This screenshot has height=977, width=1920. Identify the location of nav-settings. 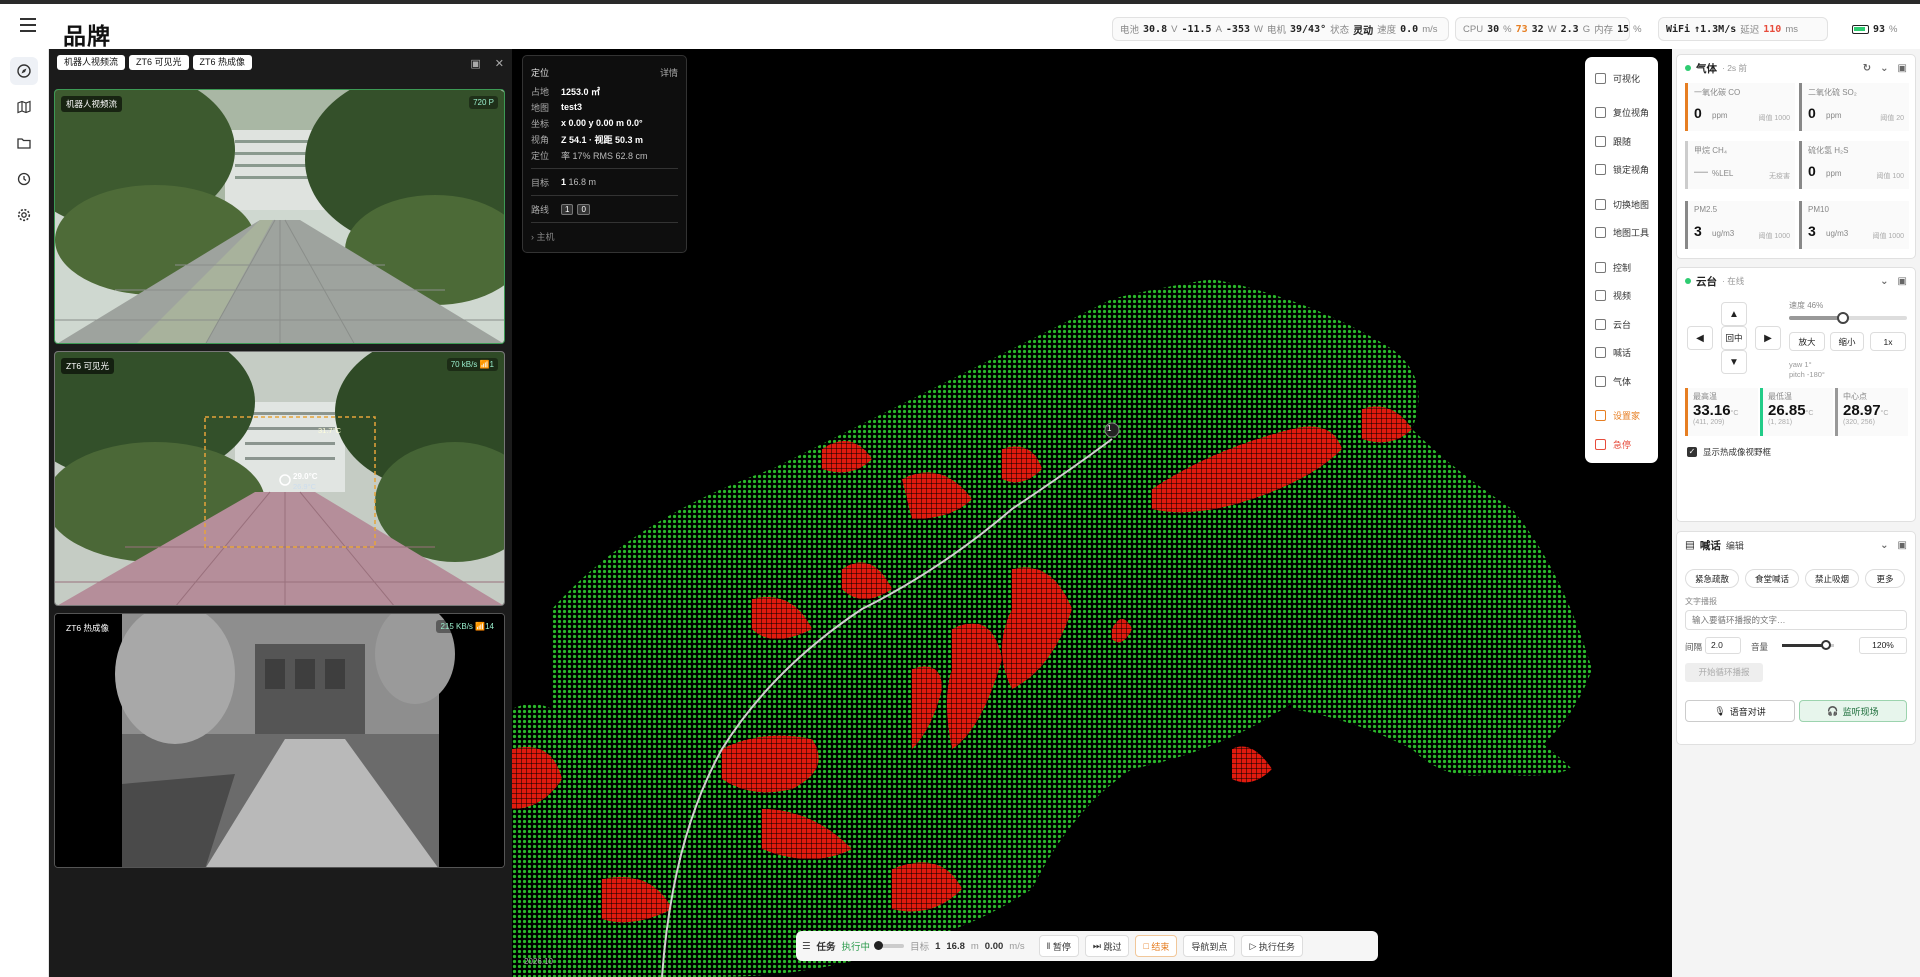
(24, 215).